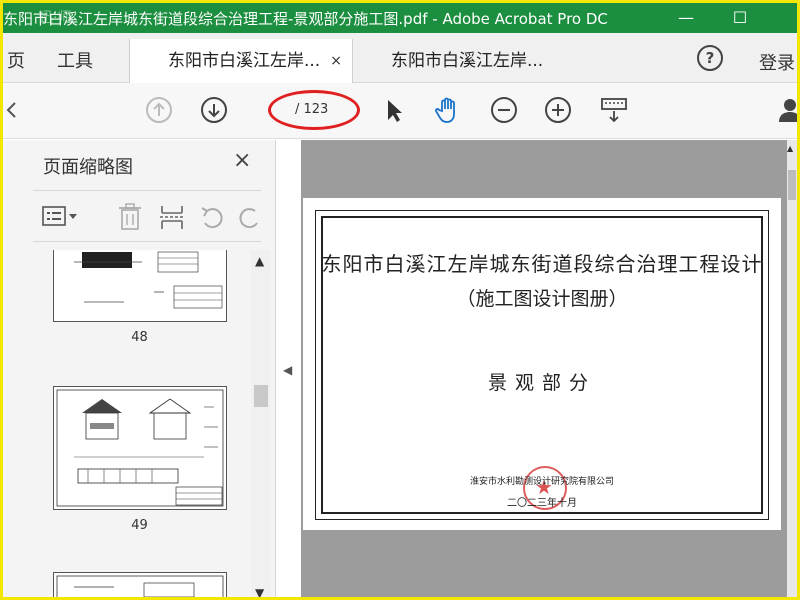 The width and height of the screenshot is (800, 600). What do you see at coordinates (130, 217) in the screenshot?
I see `delete-page-icon` at bounding box center [130, 217].